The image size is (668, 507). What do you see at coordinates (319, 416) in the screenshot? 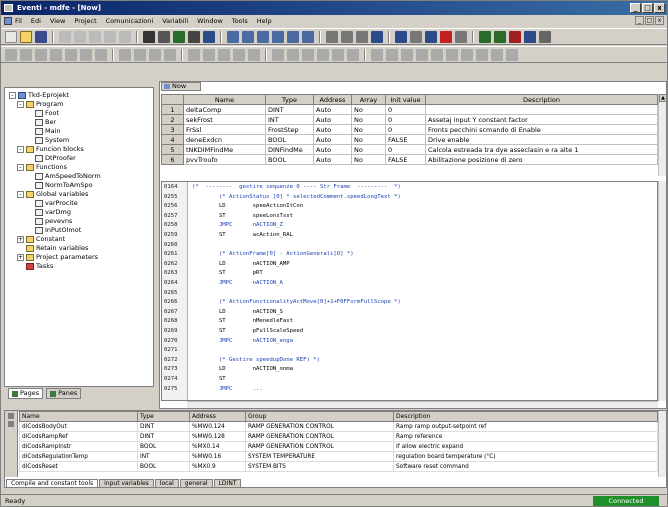
I see `column-header-group: Group` at bounding box center [319, 416].